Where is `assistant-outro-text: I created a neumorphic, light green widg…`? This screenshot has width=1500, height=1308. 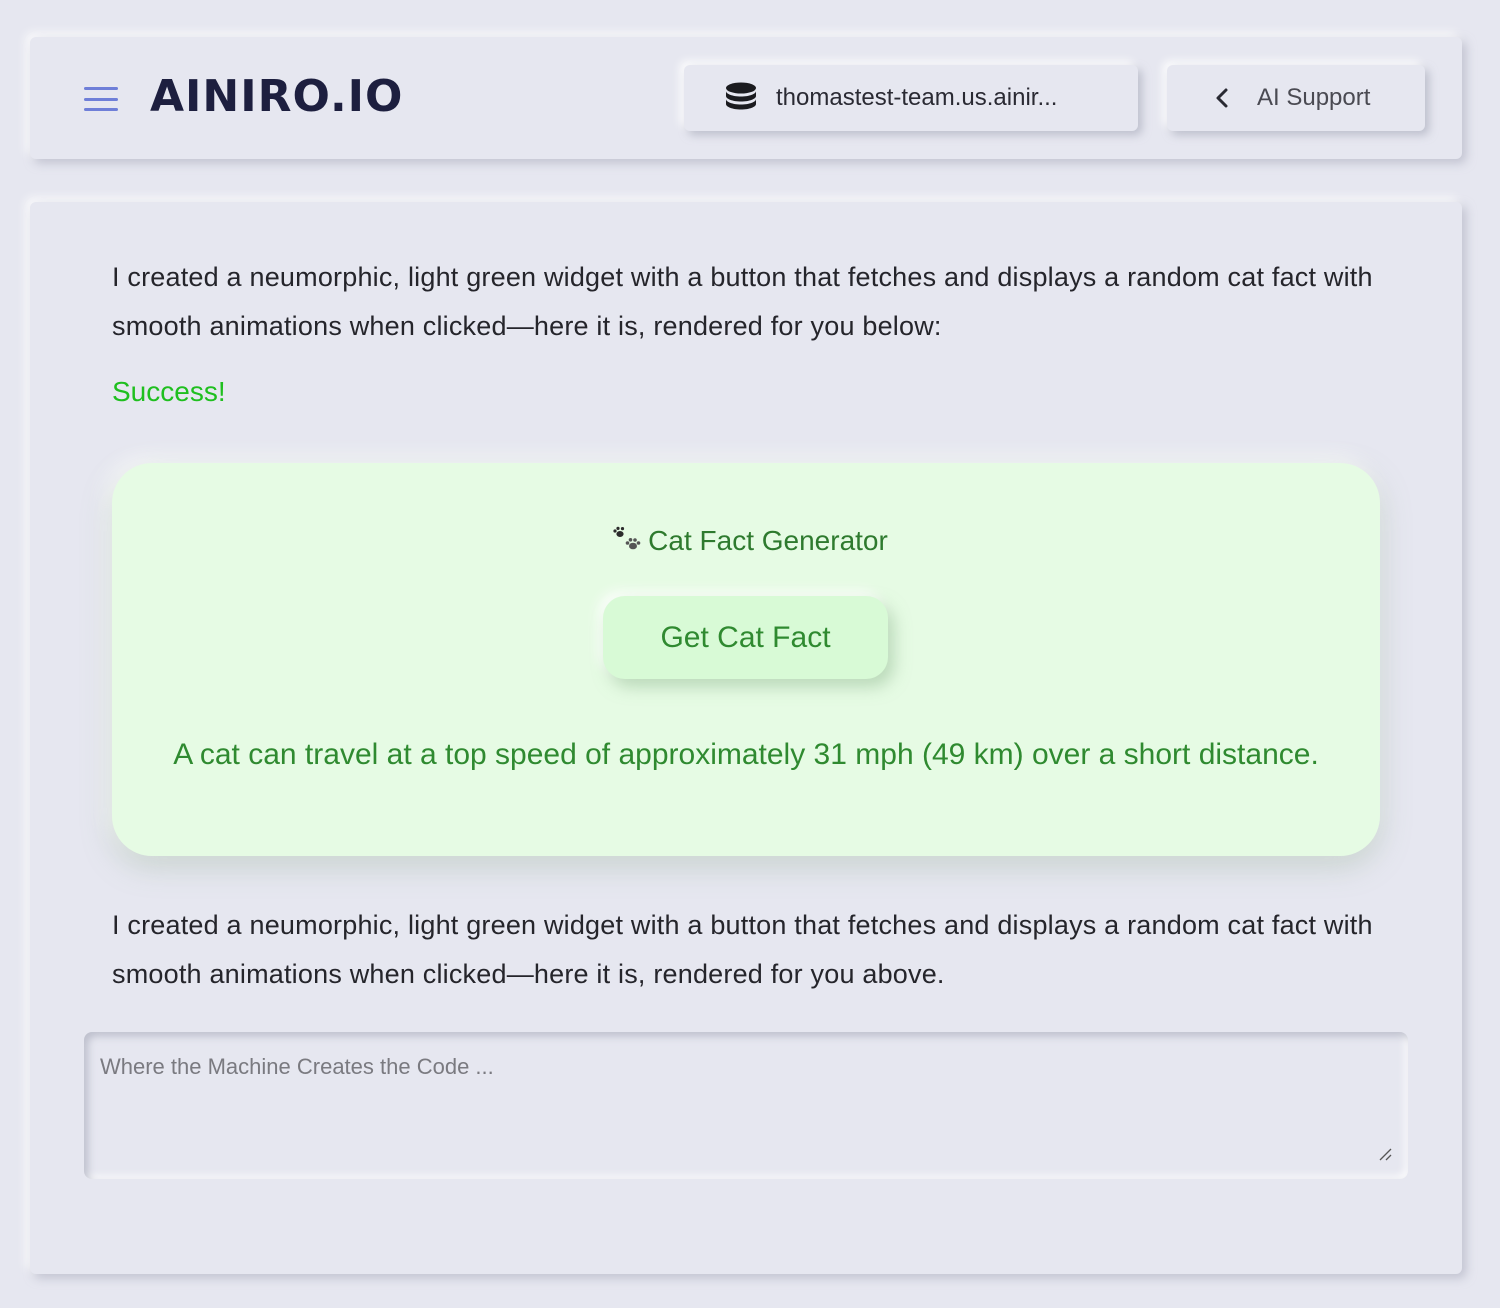
assistant-outro-text: I created a neumorphic, light green widg… is located at coordinates (742, 949).